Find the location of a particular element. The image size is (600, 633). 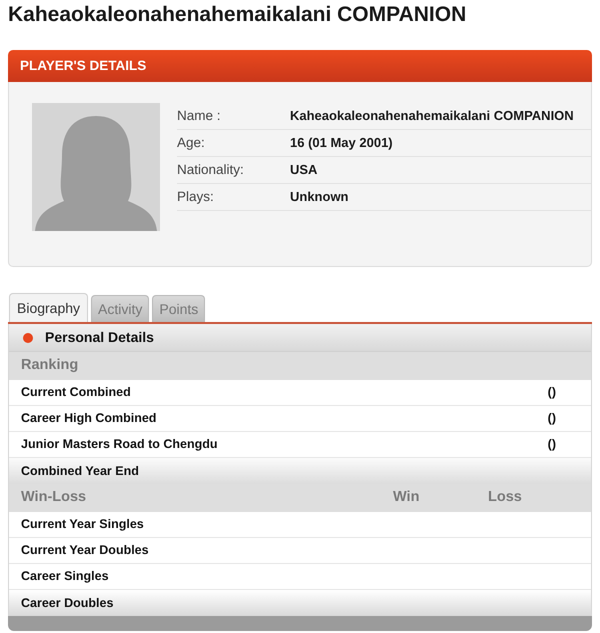

section-heading: Combined Year End is located at coordinates (300, 471).